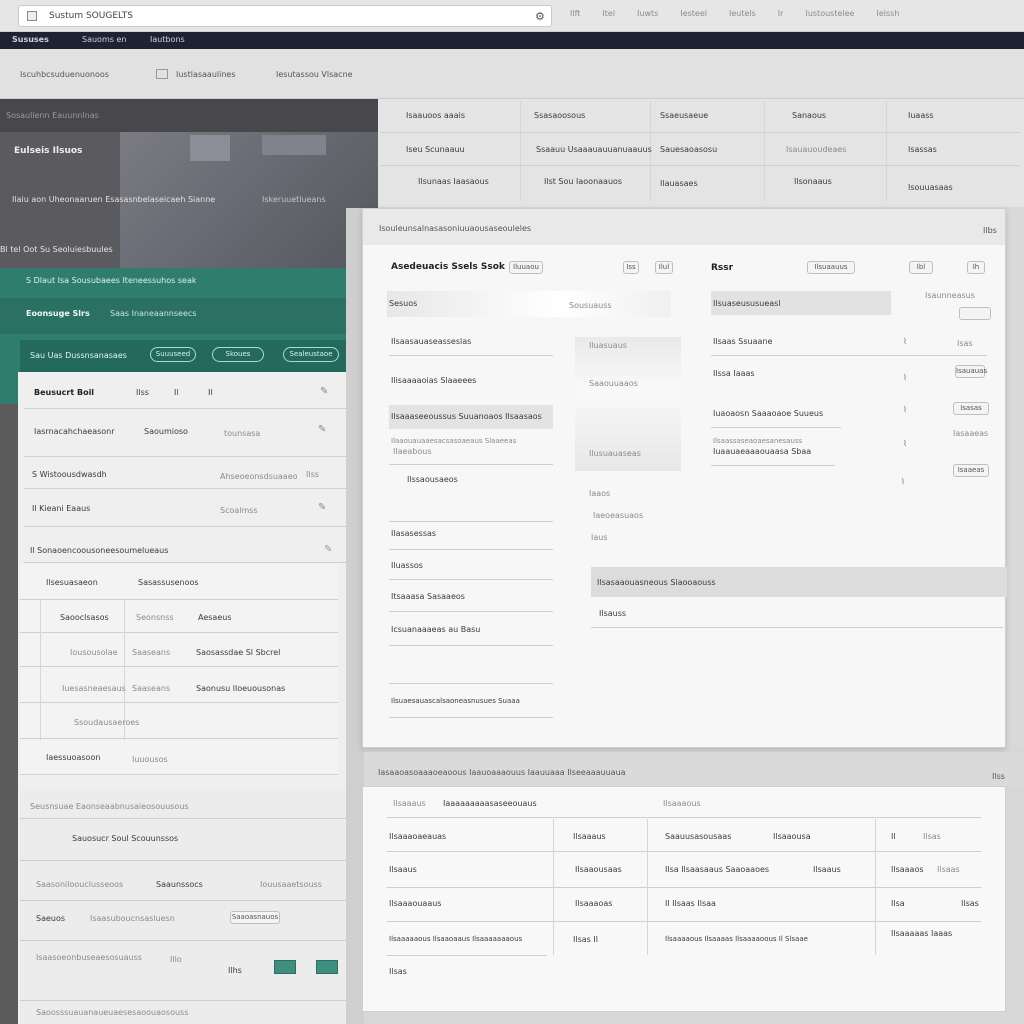 Image resolution: width=1024 pixels, height=1024 pixels. I want to click on section-bar: Ilsasaaouasneous Slaooaouss, so click(799, 582).